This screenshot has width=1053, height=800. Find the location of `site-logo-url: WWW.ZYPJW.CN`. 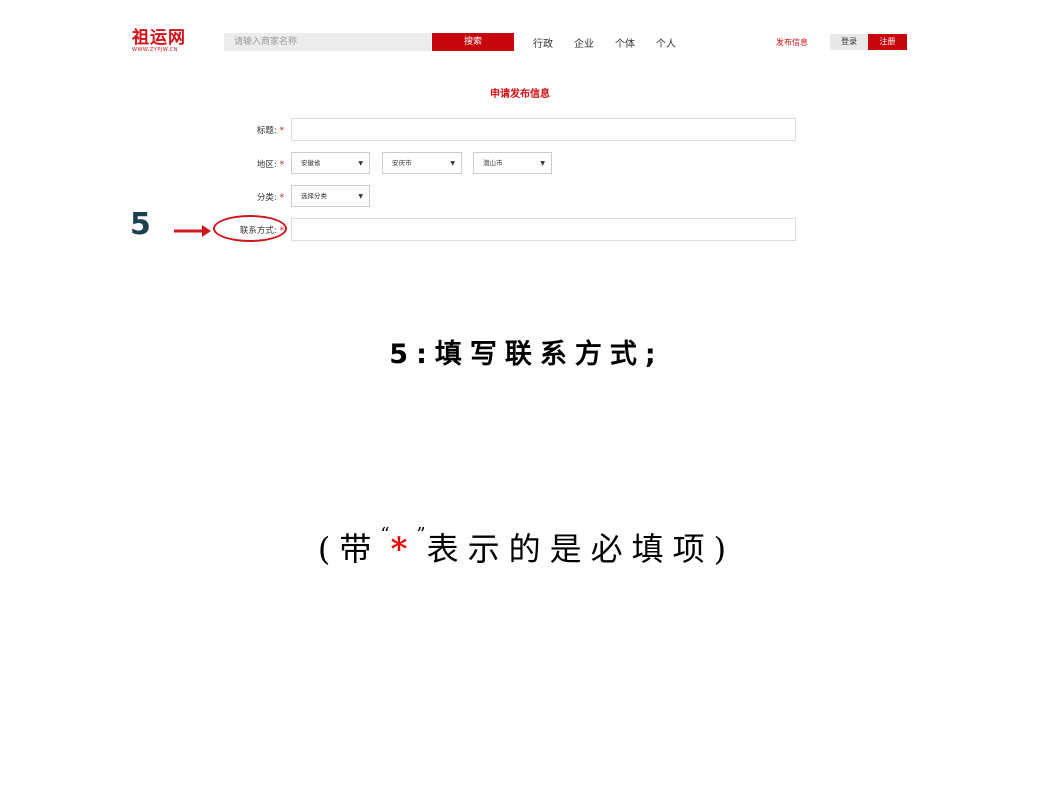

site-logo-url: WWW.ZYPJW.CN is located at coordinates (155, 50).